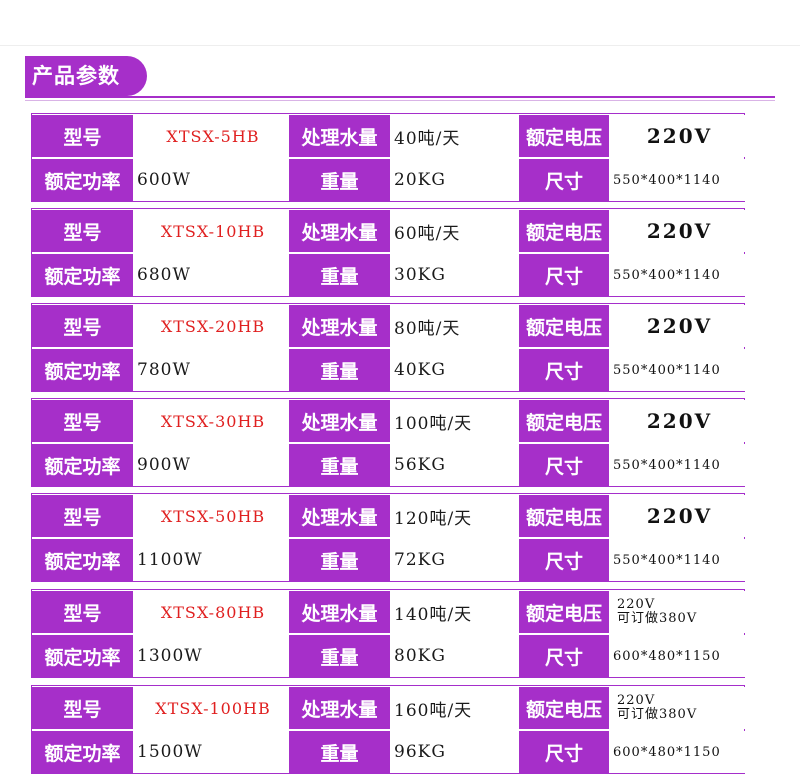 Image resolution: width=800 pixels, height=782 pixels. What do you see at coordinates (211, 560) in the screenshot?
I see `power-value: 1100W` at bounding box center [211, 560].